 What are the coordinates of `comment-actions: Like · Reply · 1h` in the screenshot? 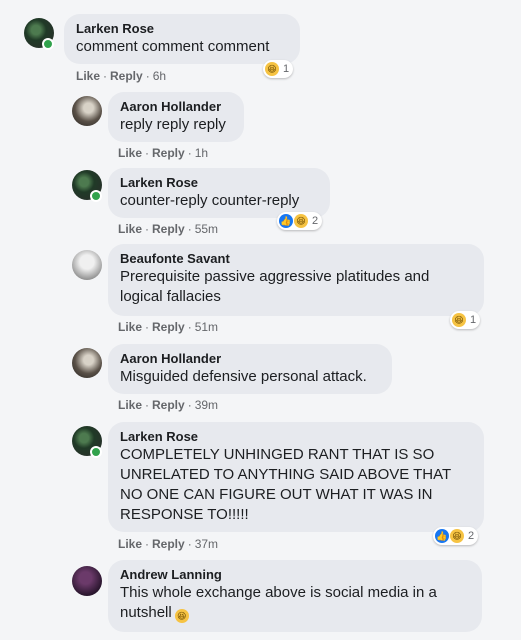 It's located at (163, 153).